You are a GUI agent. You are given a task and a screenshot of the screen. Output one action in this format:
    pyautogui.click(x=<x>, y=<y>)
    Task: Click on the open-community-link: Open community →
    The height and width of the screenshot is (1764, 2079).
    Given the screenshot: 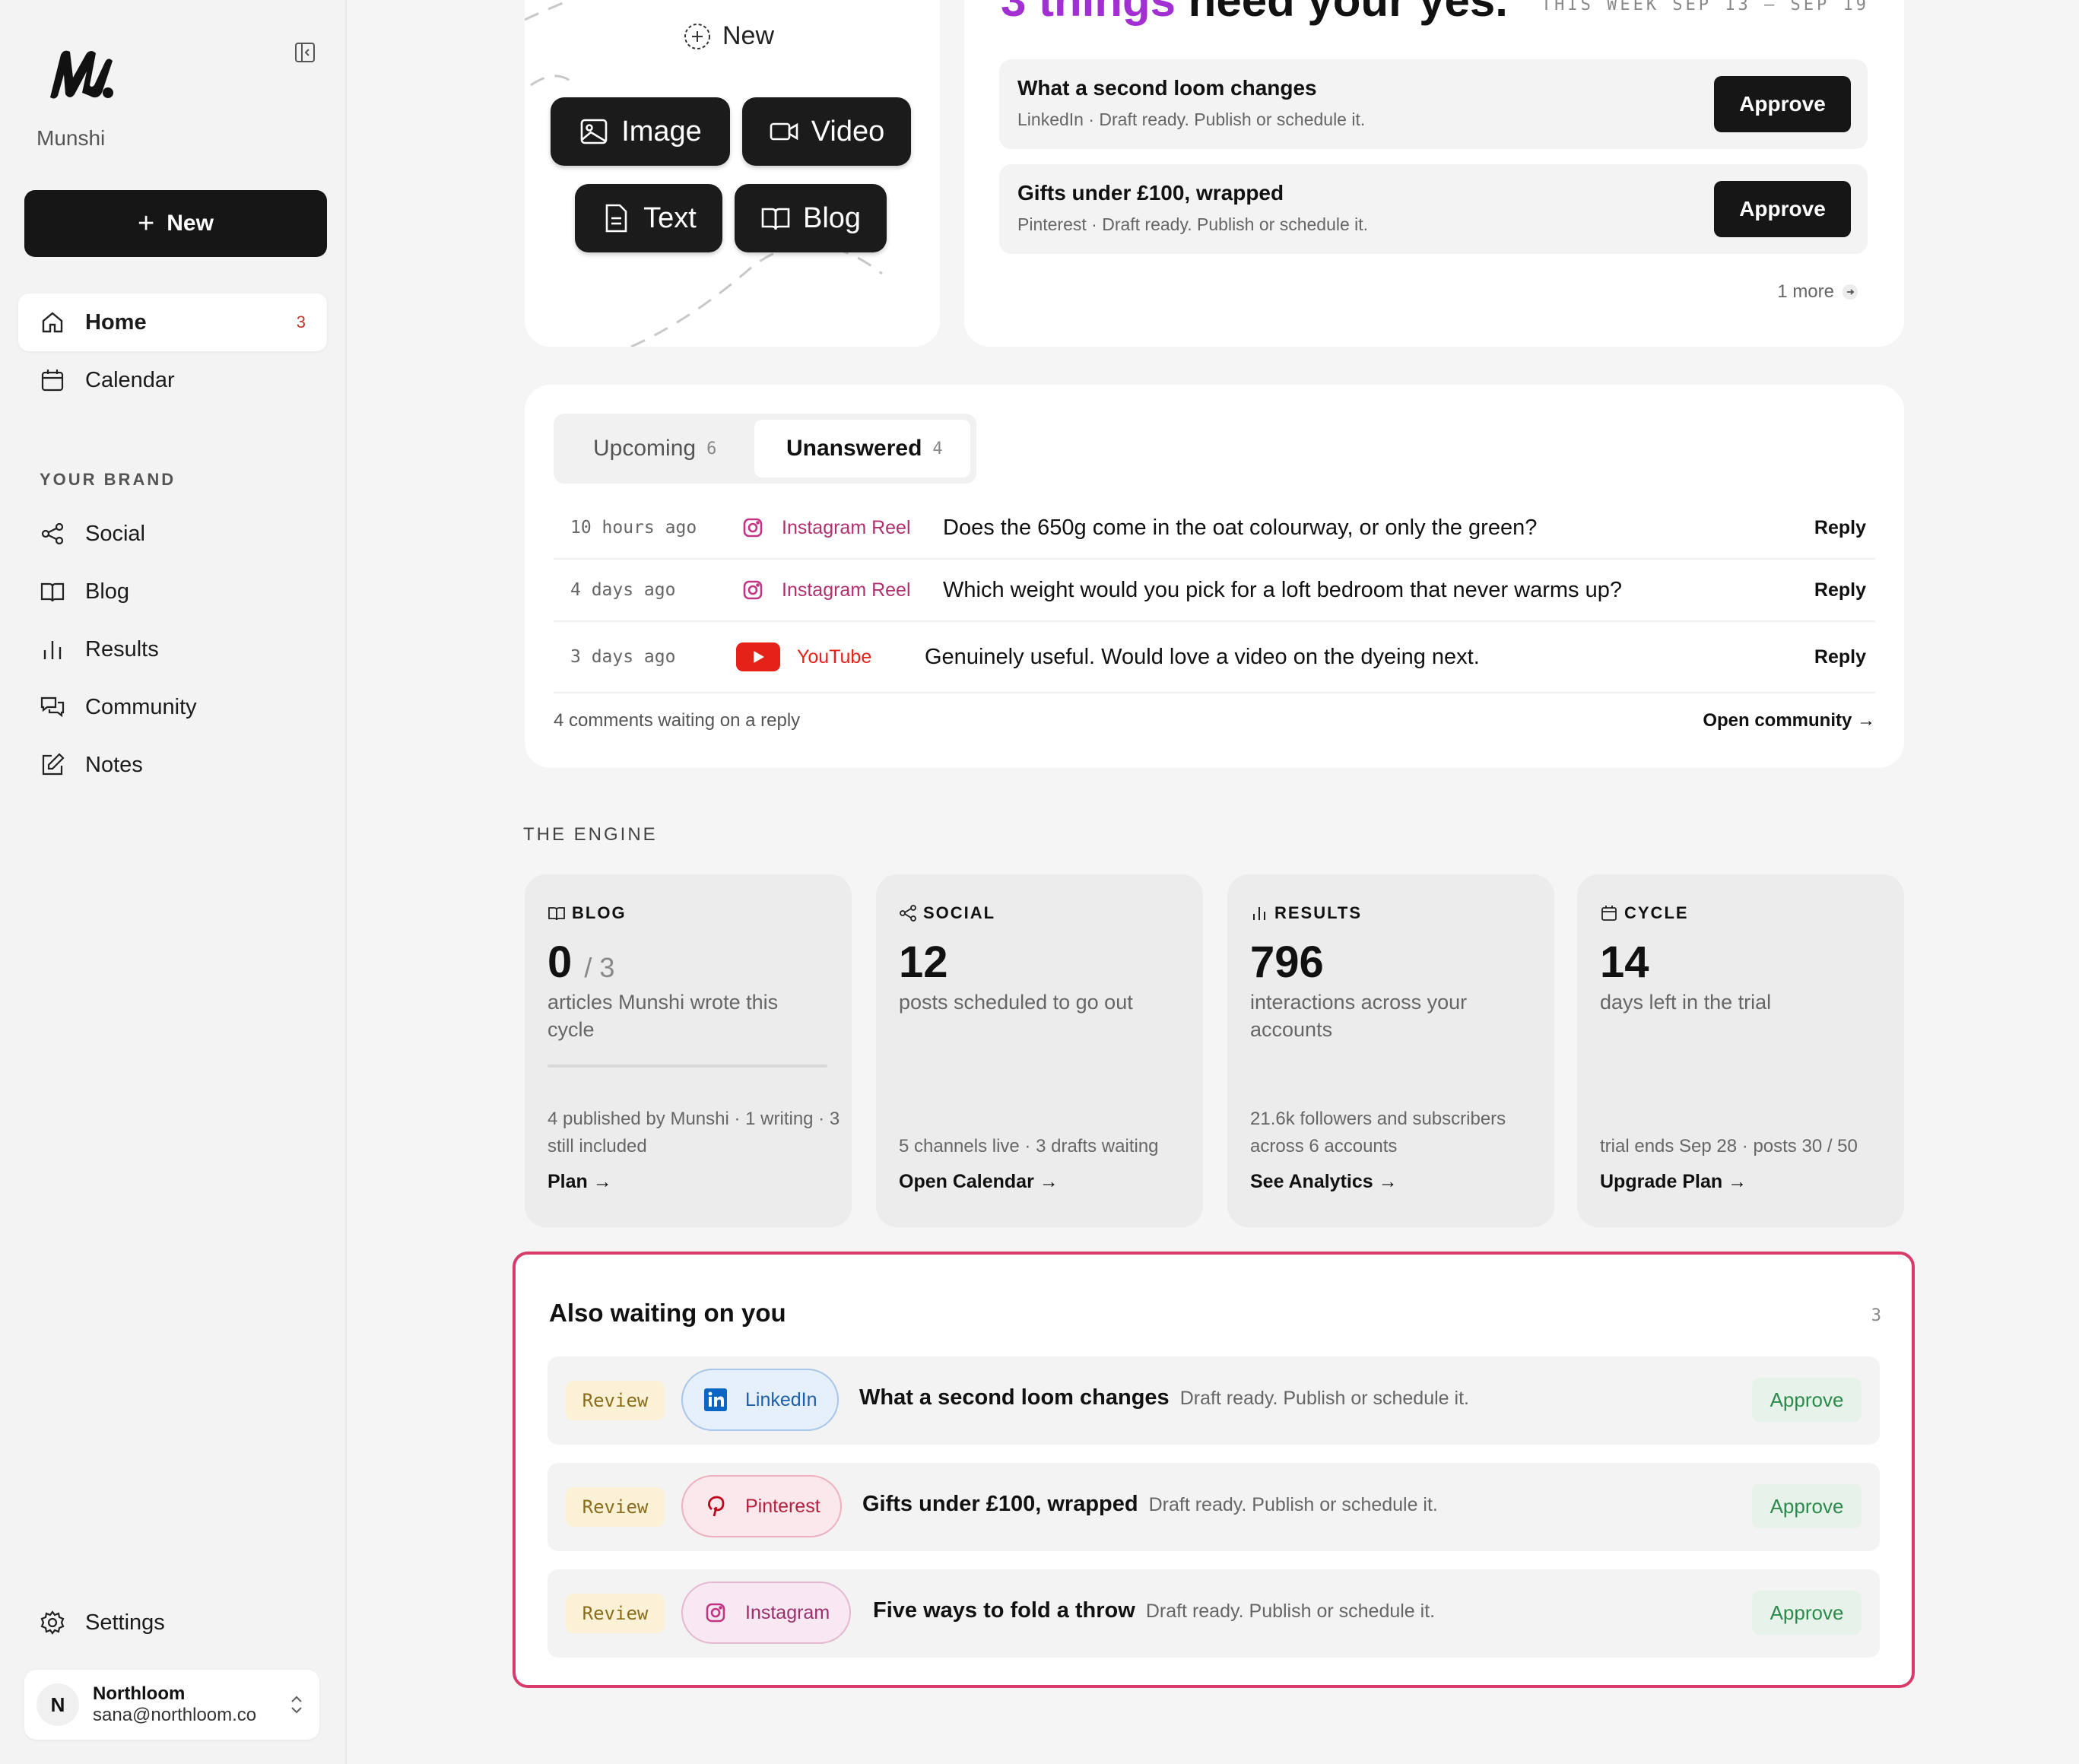 What is the action you would take?
    pyautogui.click(x=1789, y=721)
    